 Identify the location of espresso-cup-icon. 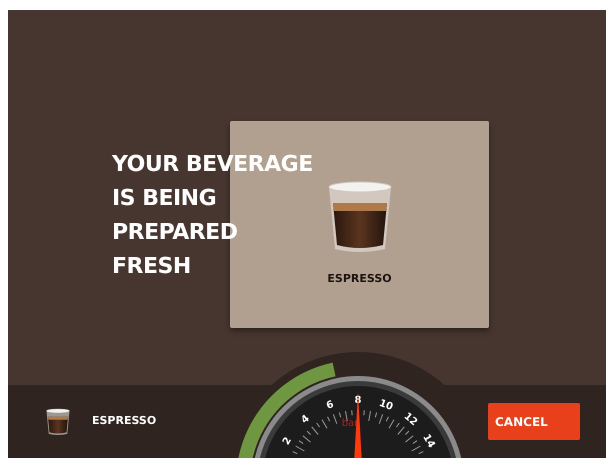
(58, 421).